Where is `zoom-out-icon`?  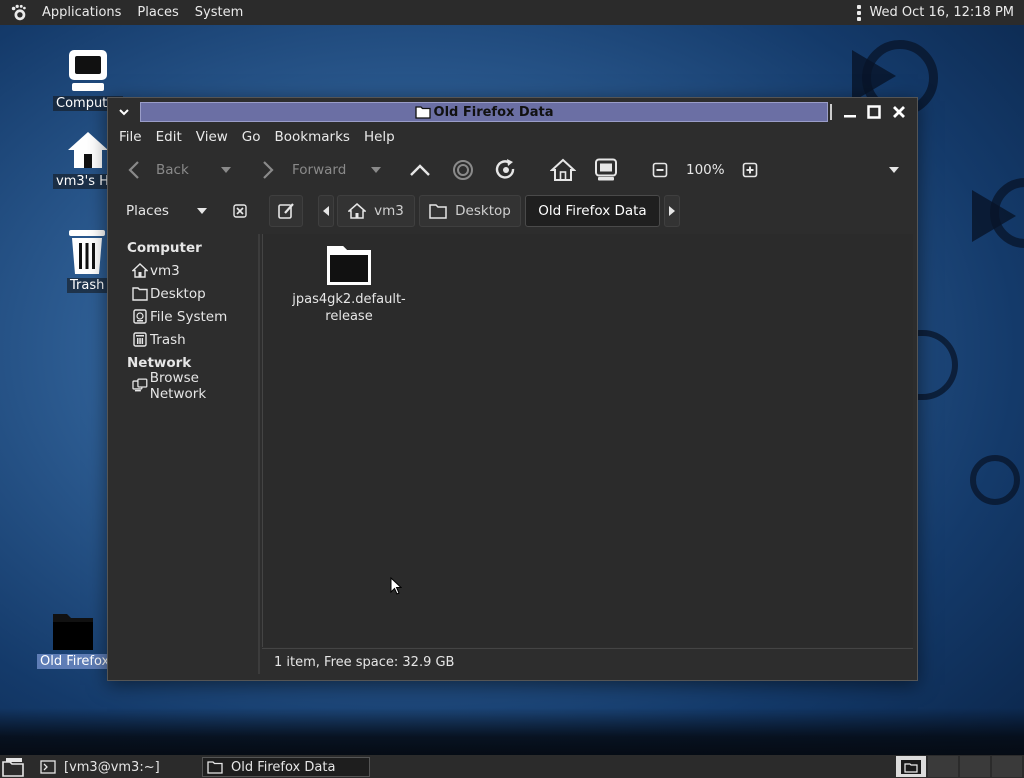 zoom-out-icon is located at coordinates (660, 170).